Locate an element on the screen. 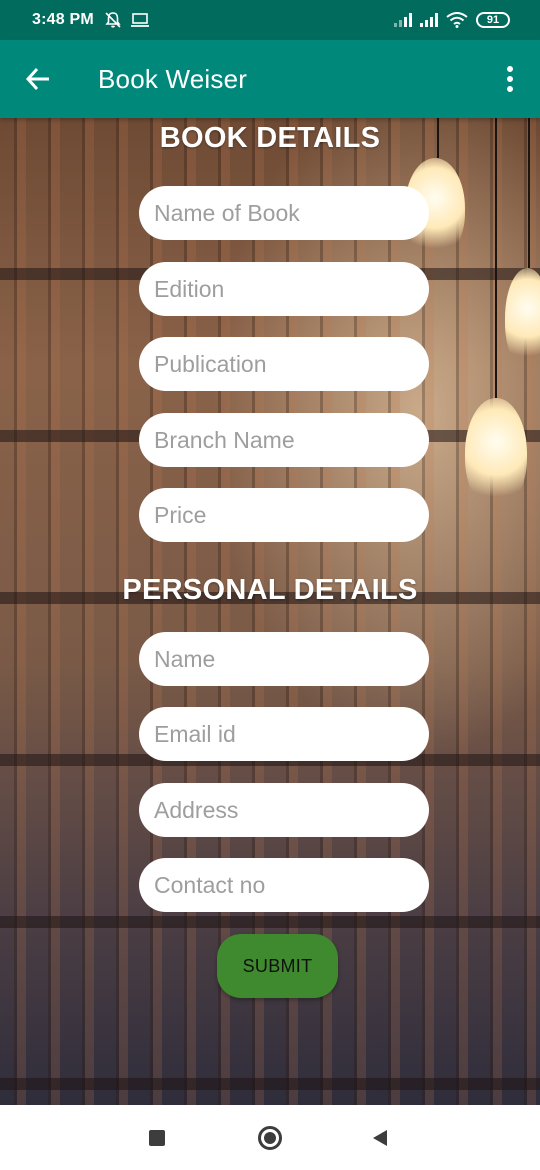  publication-input is located at coordinates (284, 364).